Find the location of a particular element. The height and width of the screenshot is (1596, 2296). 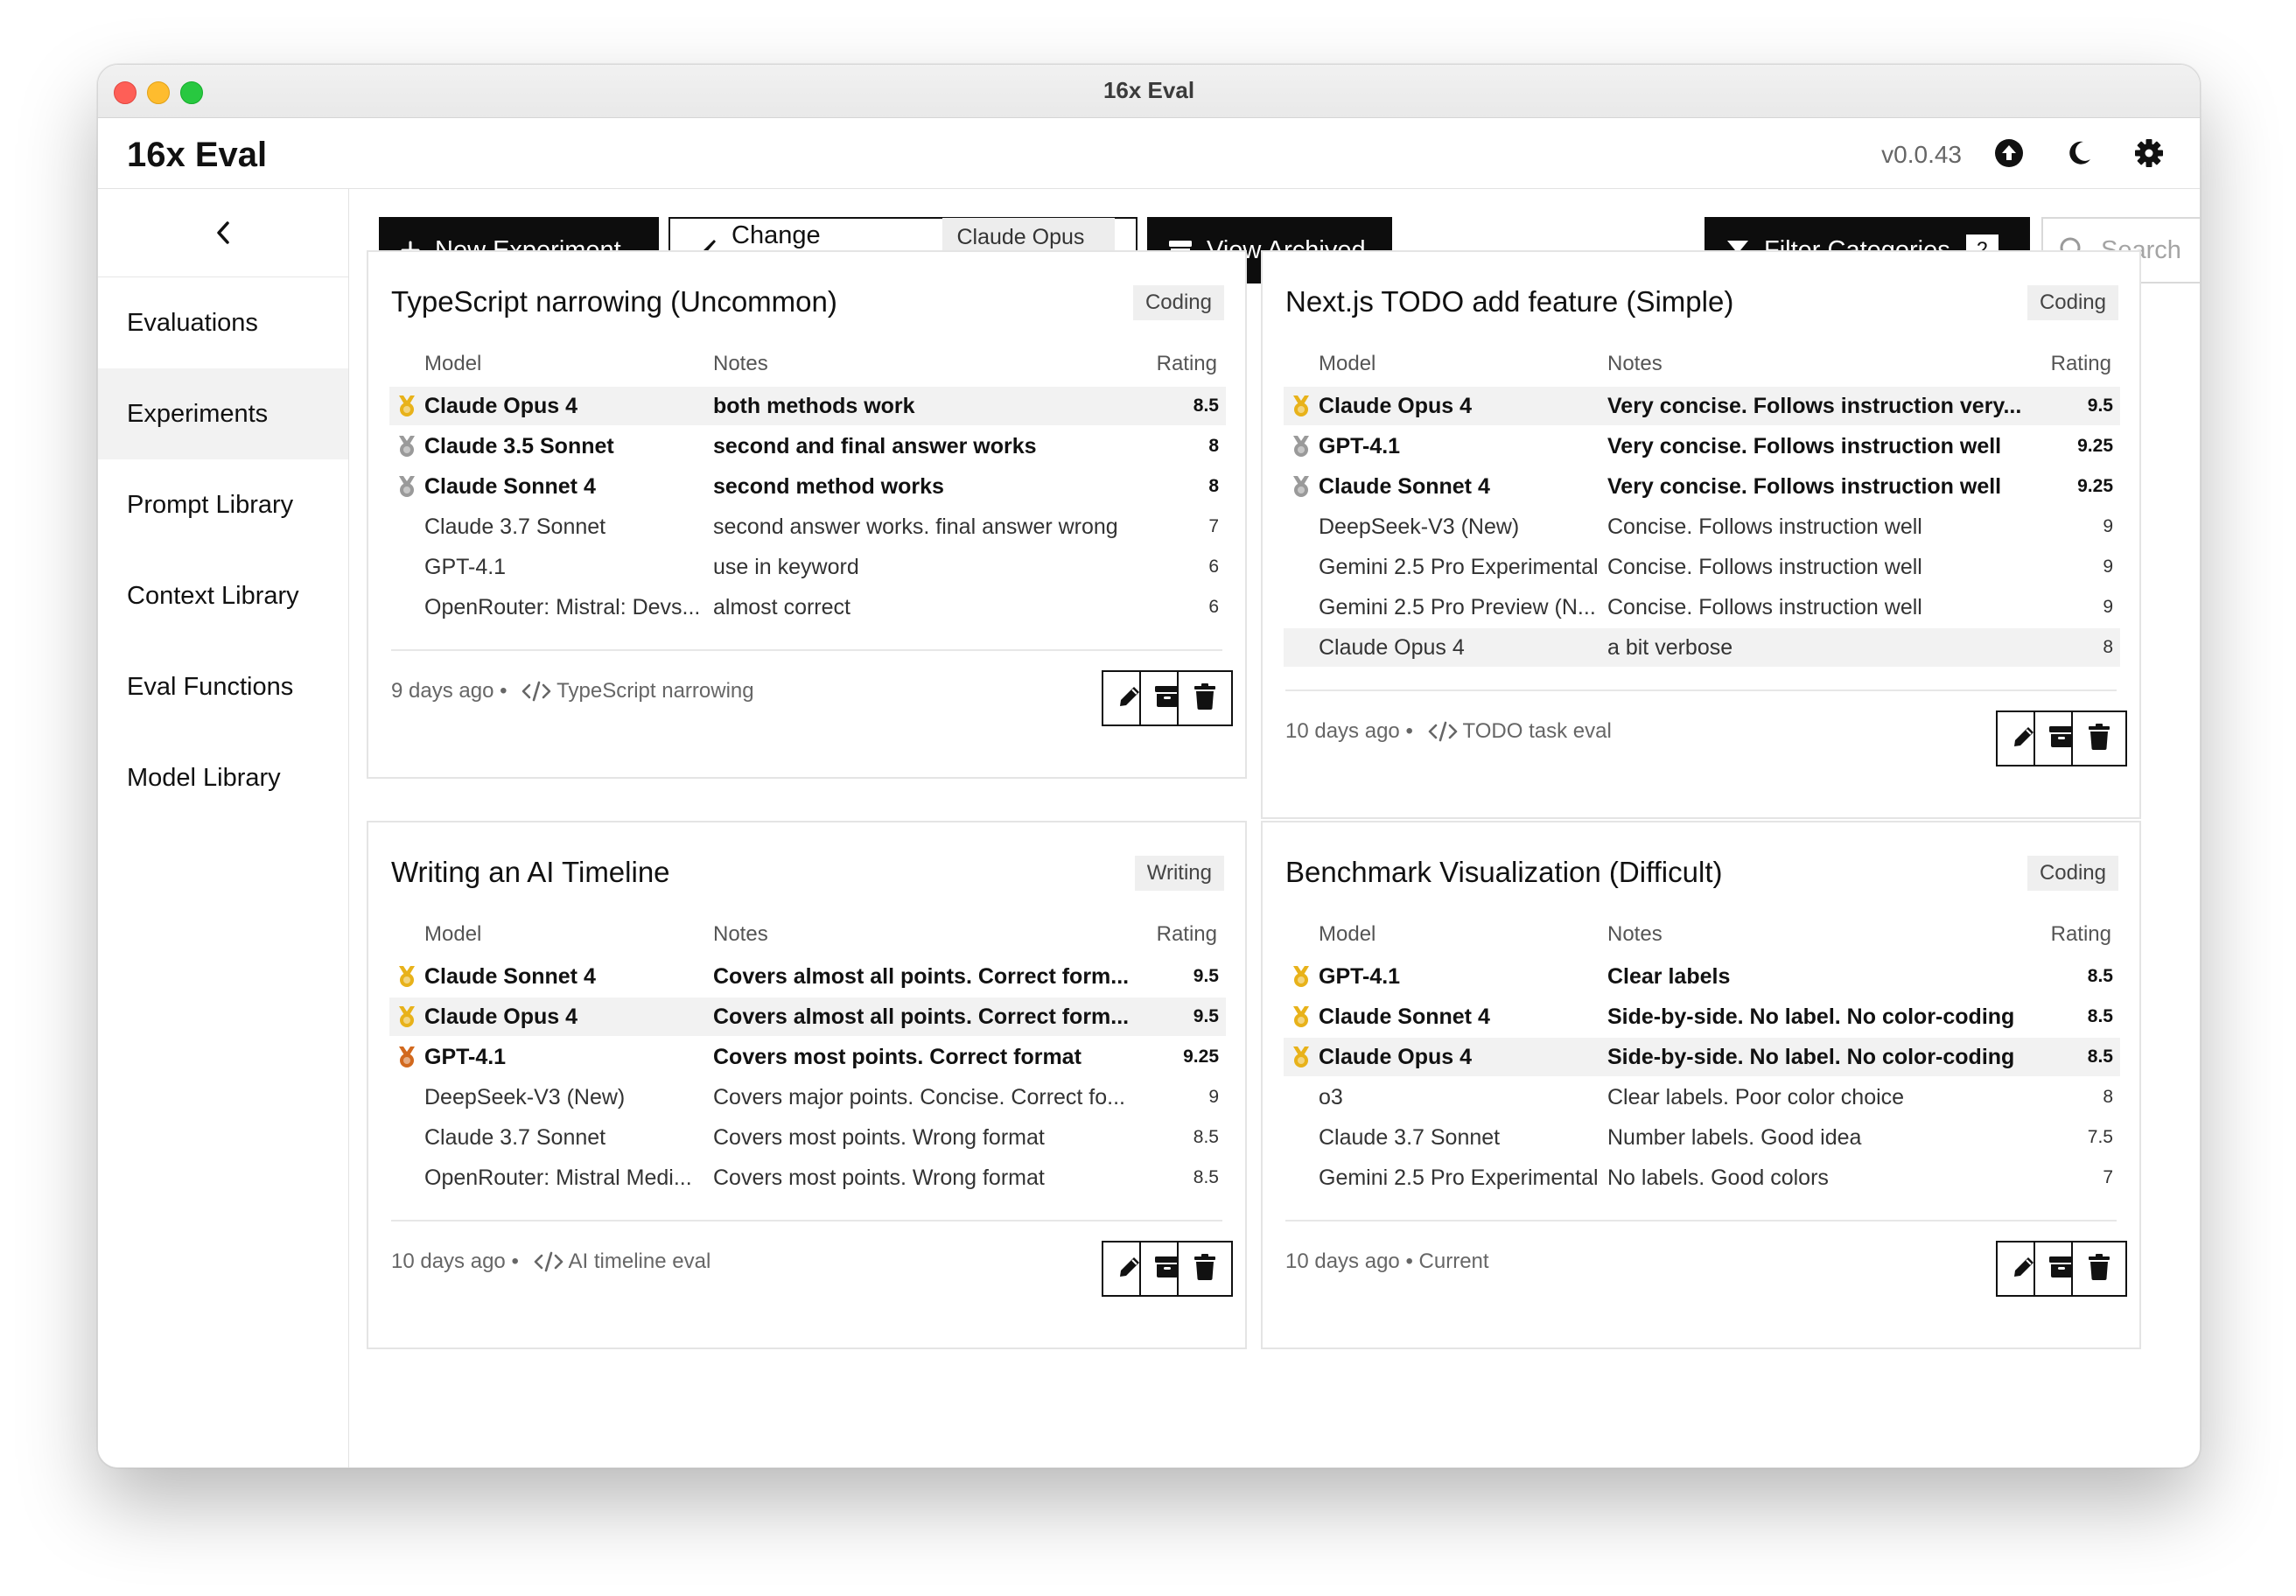

sidebar-item-model-library: Model Library is located at coordinates (223, 777).